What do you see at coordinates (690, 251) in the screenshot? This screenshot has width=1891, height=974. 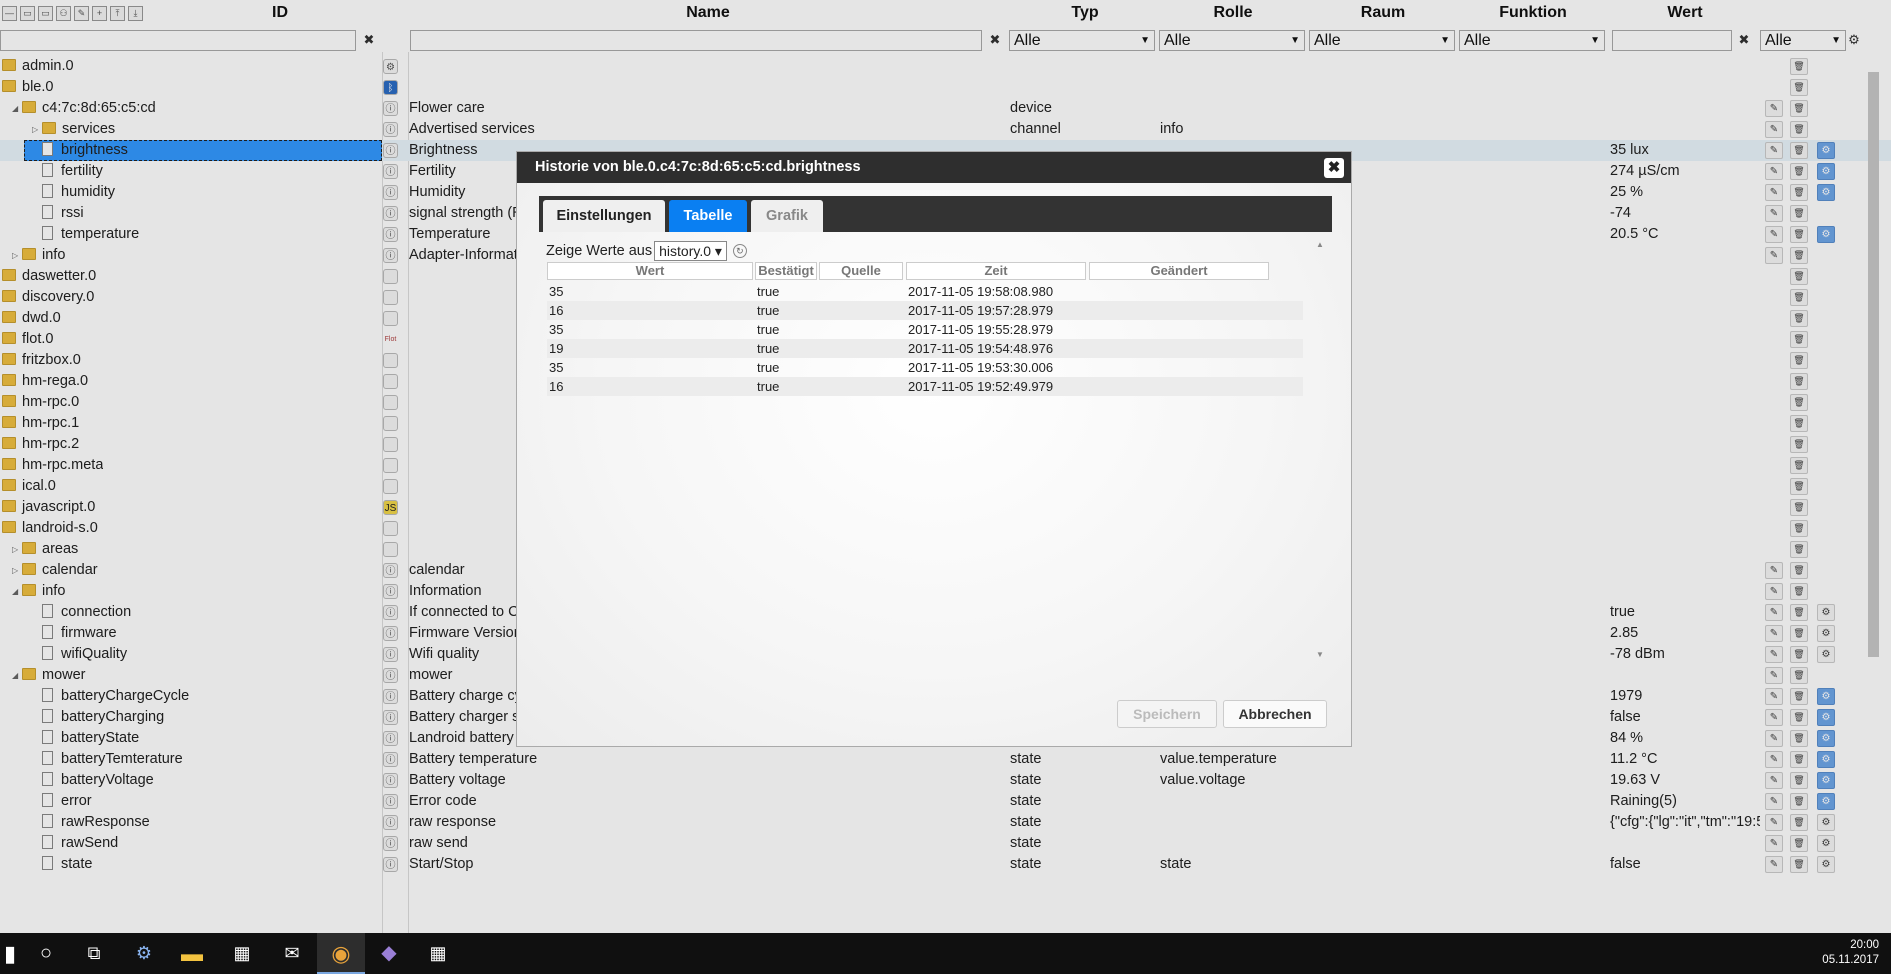 I see `history-instance-select: history.0 ▾` at bounding box center [690, 251].